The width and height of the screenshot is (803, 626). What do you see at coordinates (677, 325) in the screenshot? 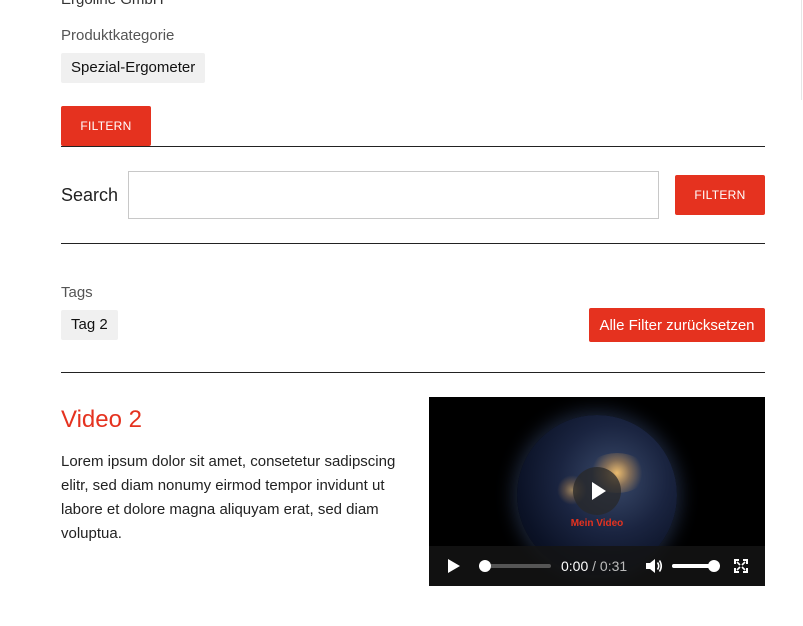
I see `reset-filters-button: Alle Filter zurücksetzen` at bounding box center [677, 325].